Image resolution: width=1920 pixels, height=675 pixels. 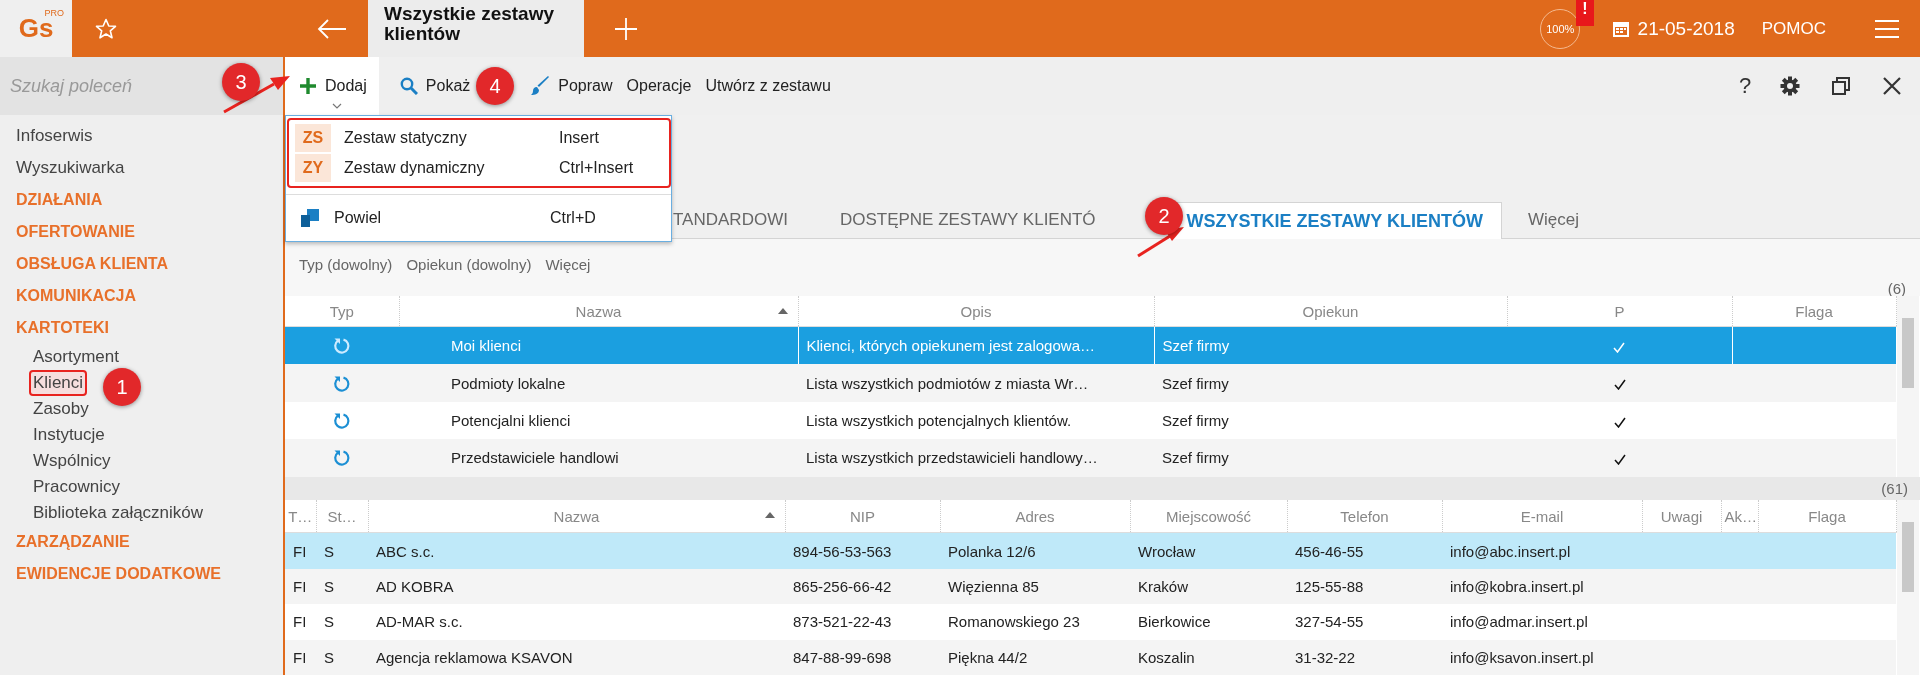 I want to click on close-icon, so click(x=1892, y=86).